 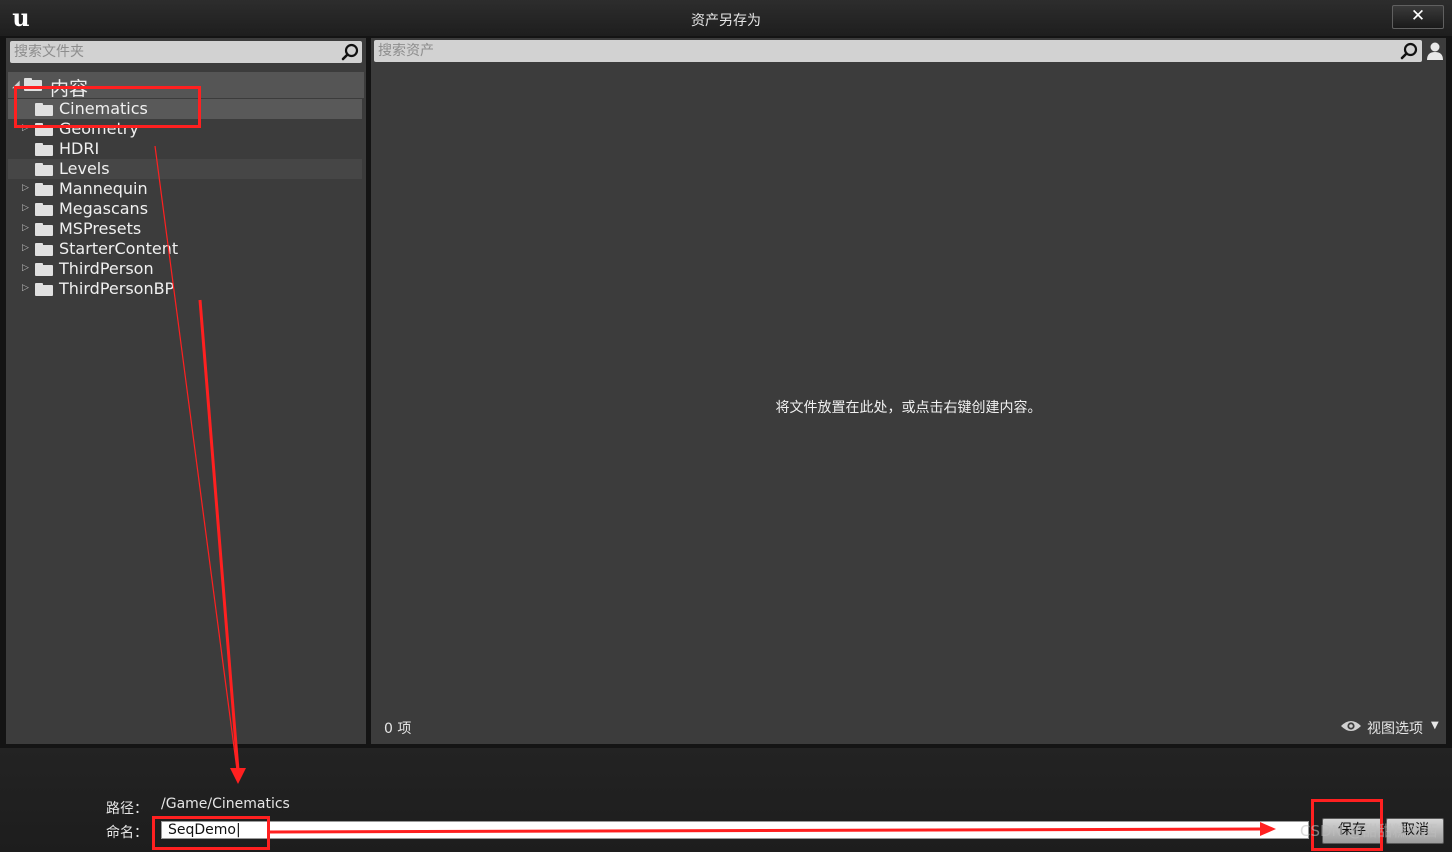 What do you see at coordinates (174, 52) in the screenshot?
I see `folder-search-input` at bounding box center [174, 52].